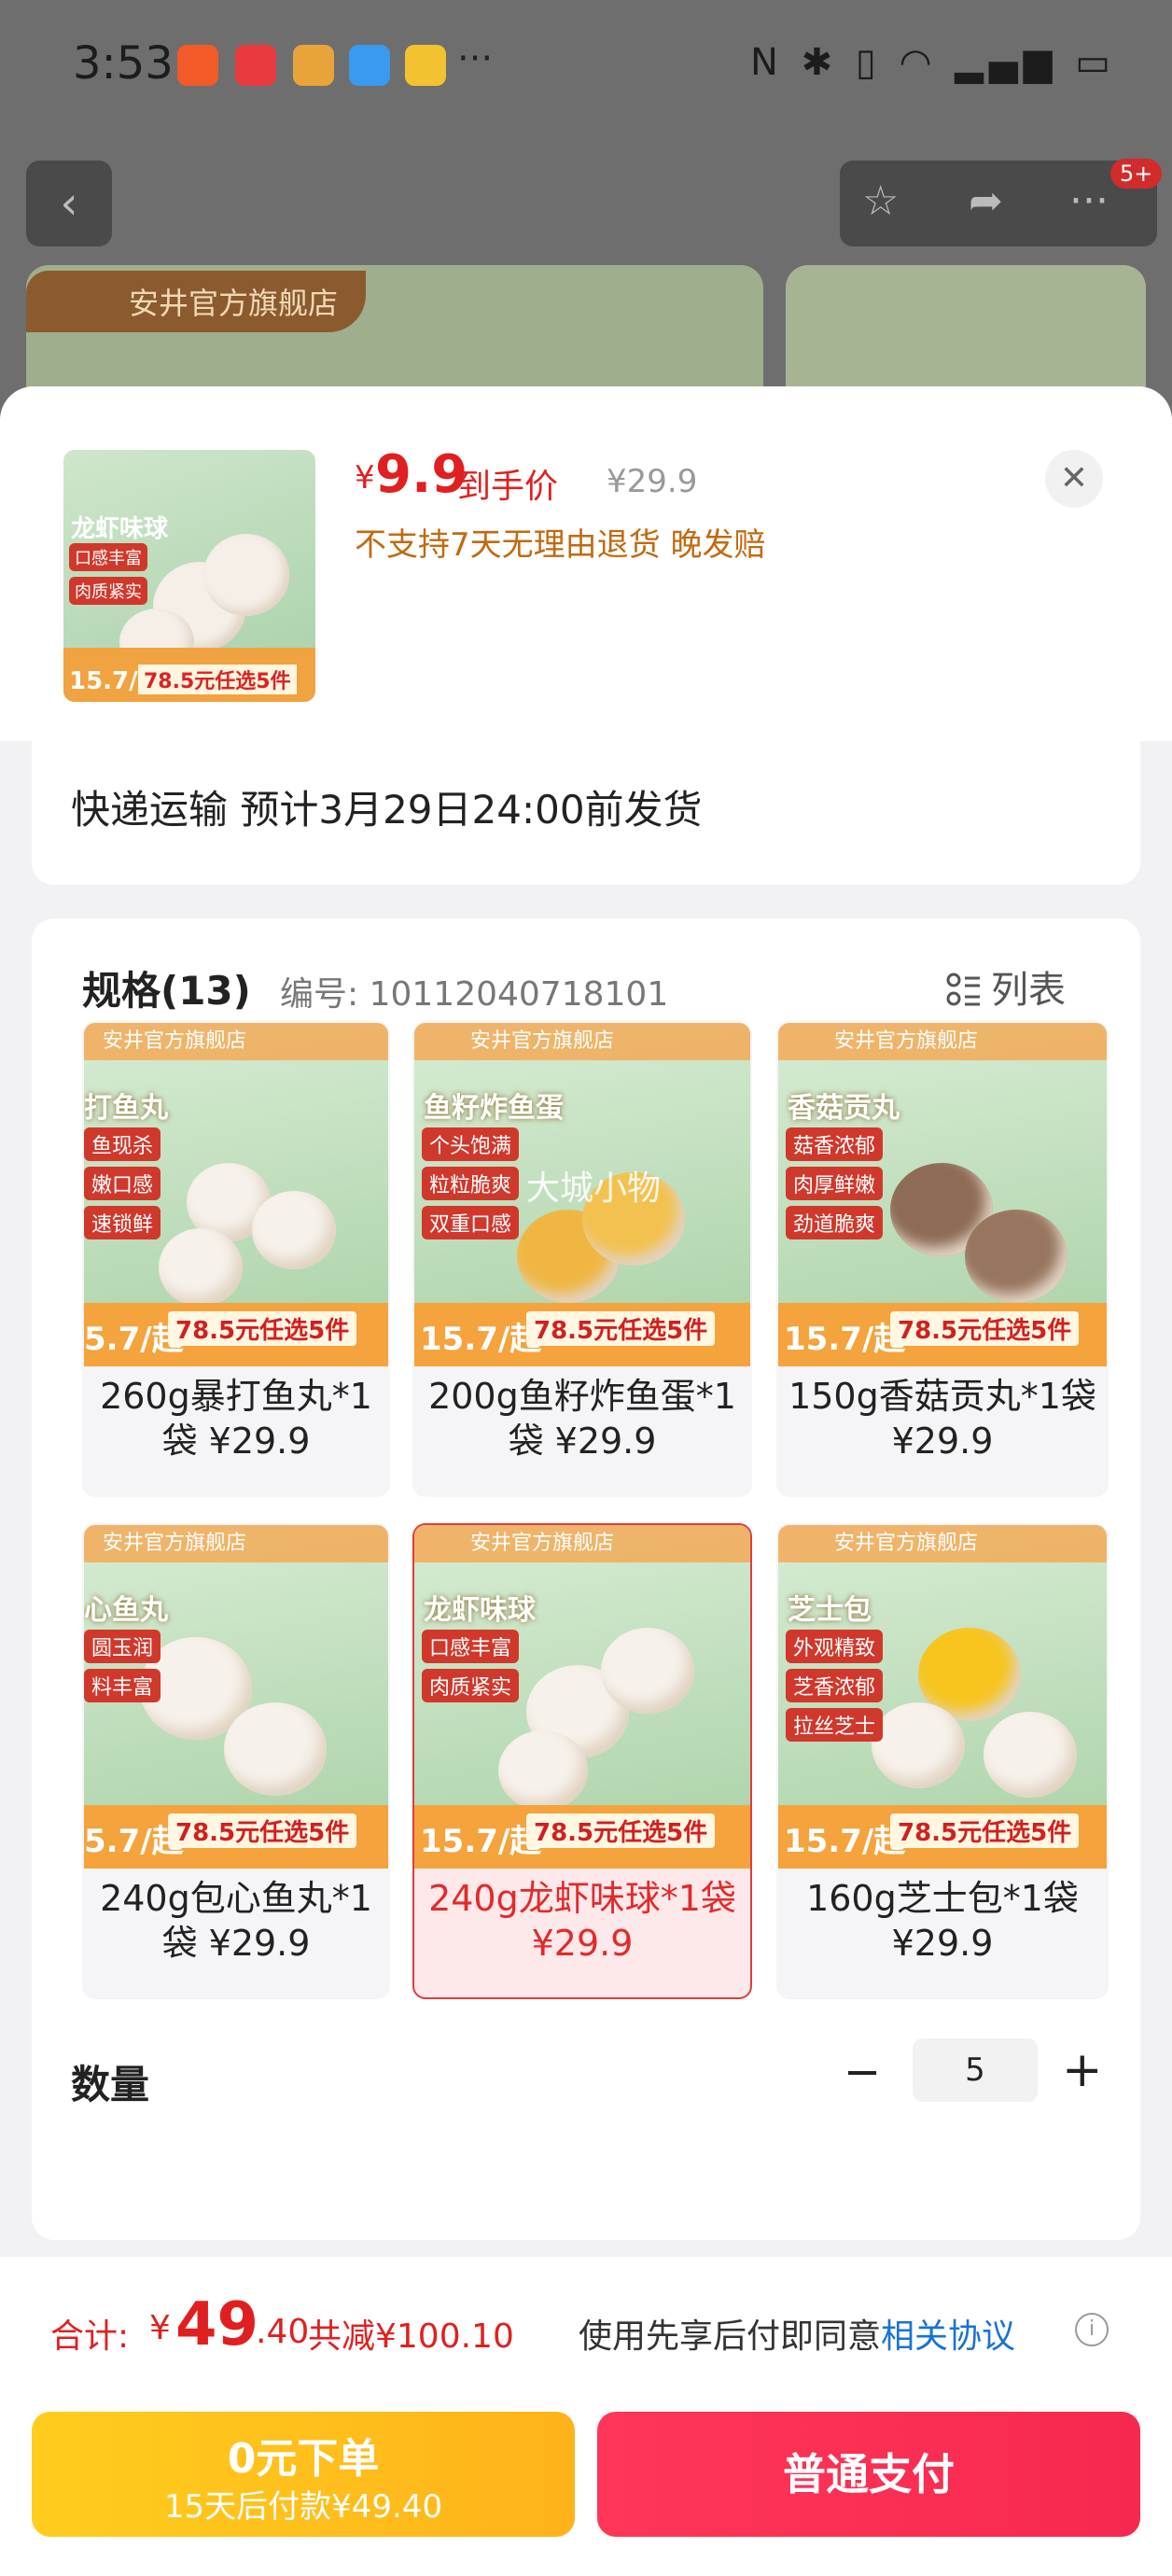 Image resolution: width=1172 pixels, height=2576 pixels. I want to click on share-icon: ➦, so click(986, 201).